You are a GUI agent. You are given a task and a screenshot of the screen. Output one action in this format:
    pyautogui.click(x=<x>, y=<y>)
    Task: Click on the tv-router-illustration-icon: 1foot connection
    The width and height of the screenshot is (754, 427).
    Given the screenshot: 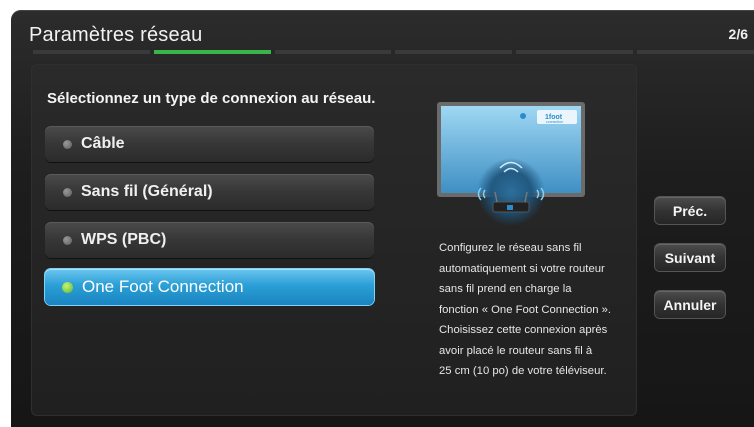 What is the action you would take?
    pyautogui.click(x=511, y=164)
    